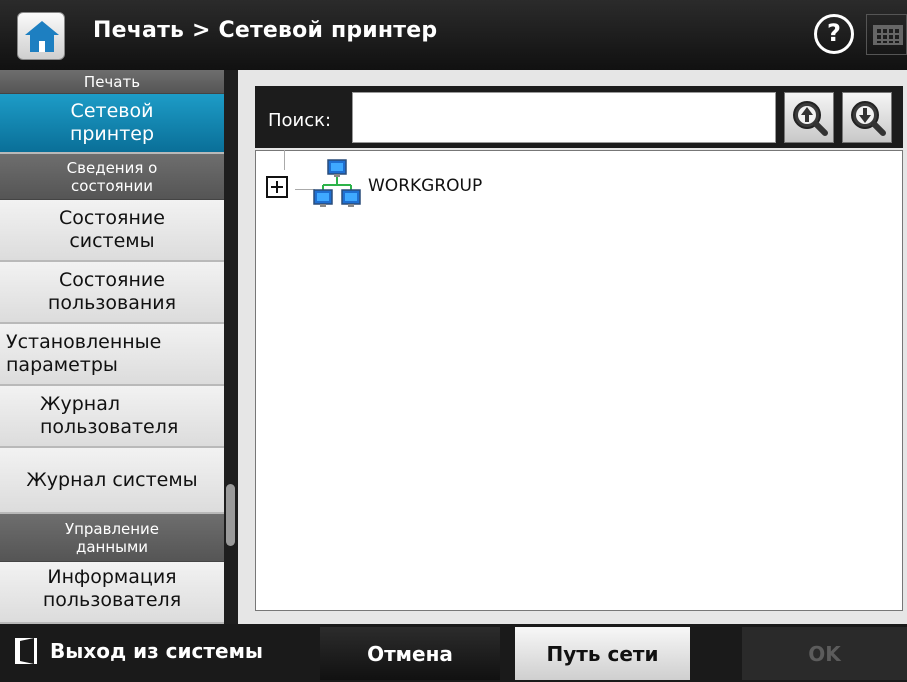 The height and width of the screenshot is (682, 907). Describe the element at coordinates (112, 481) in the screenshot. I see `sidebar-item-system-log: Журнал системы` at that location.